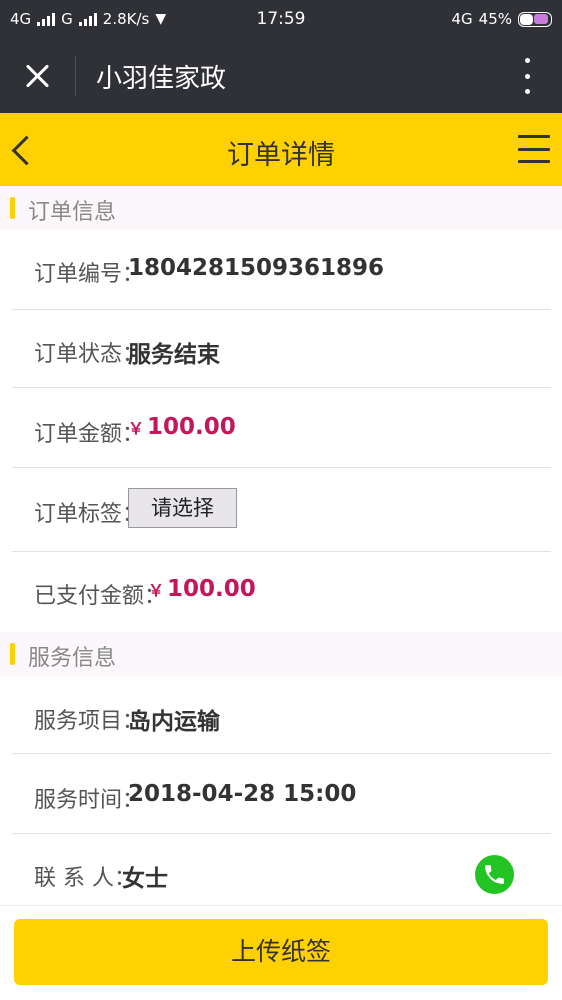 This screenshot has height=1000, width=562. What do you see at coordinates (256, 268) in the screenshot?
I see `order-number-value: 1804281509361896` at bounding box center [256, 268].